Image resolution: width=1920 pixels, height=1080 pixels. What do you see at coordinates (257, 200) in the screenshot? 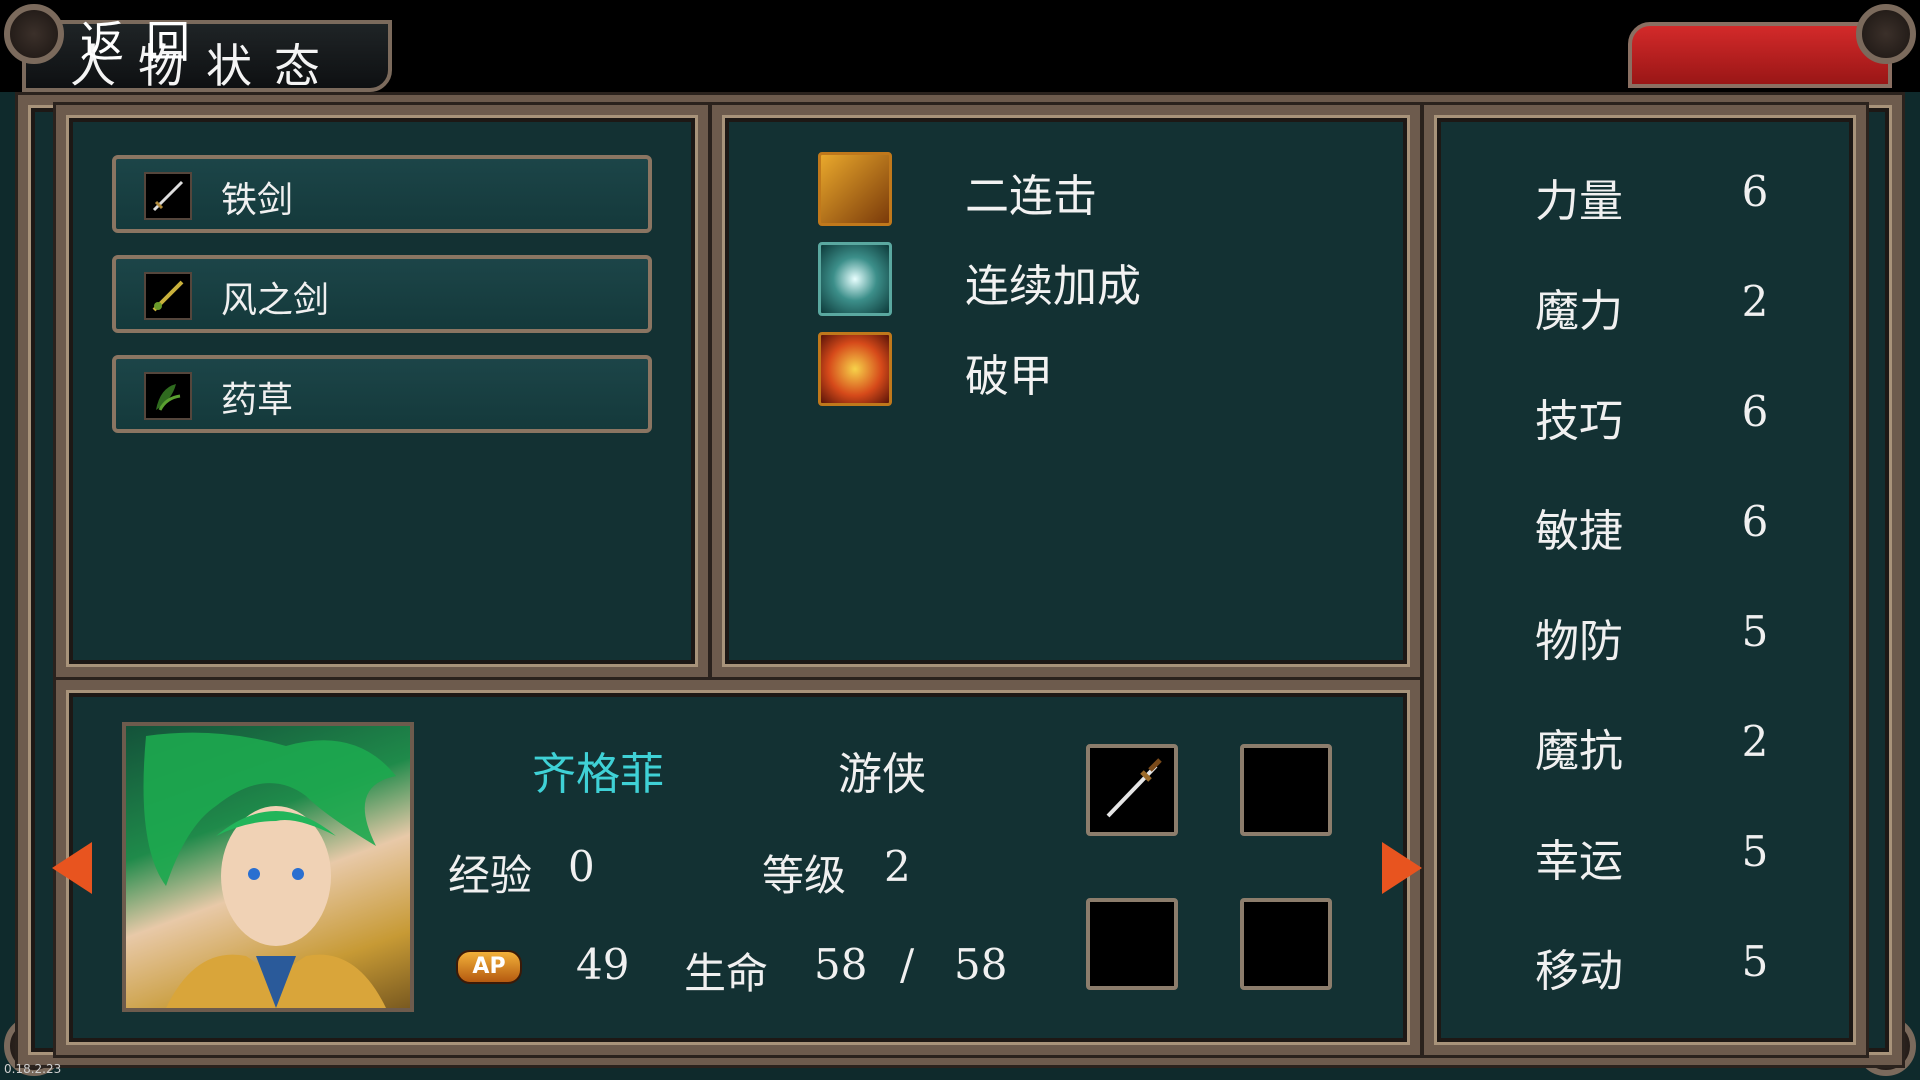
I see `item-label: 铁剑` at bounding box center [257, 200].